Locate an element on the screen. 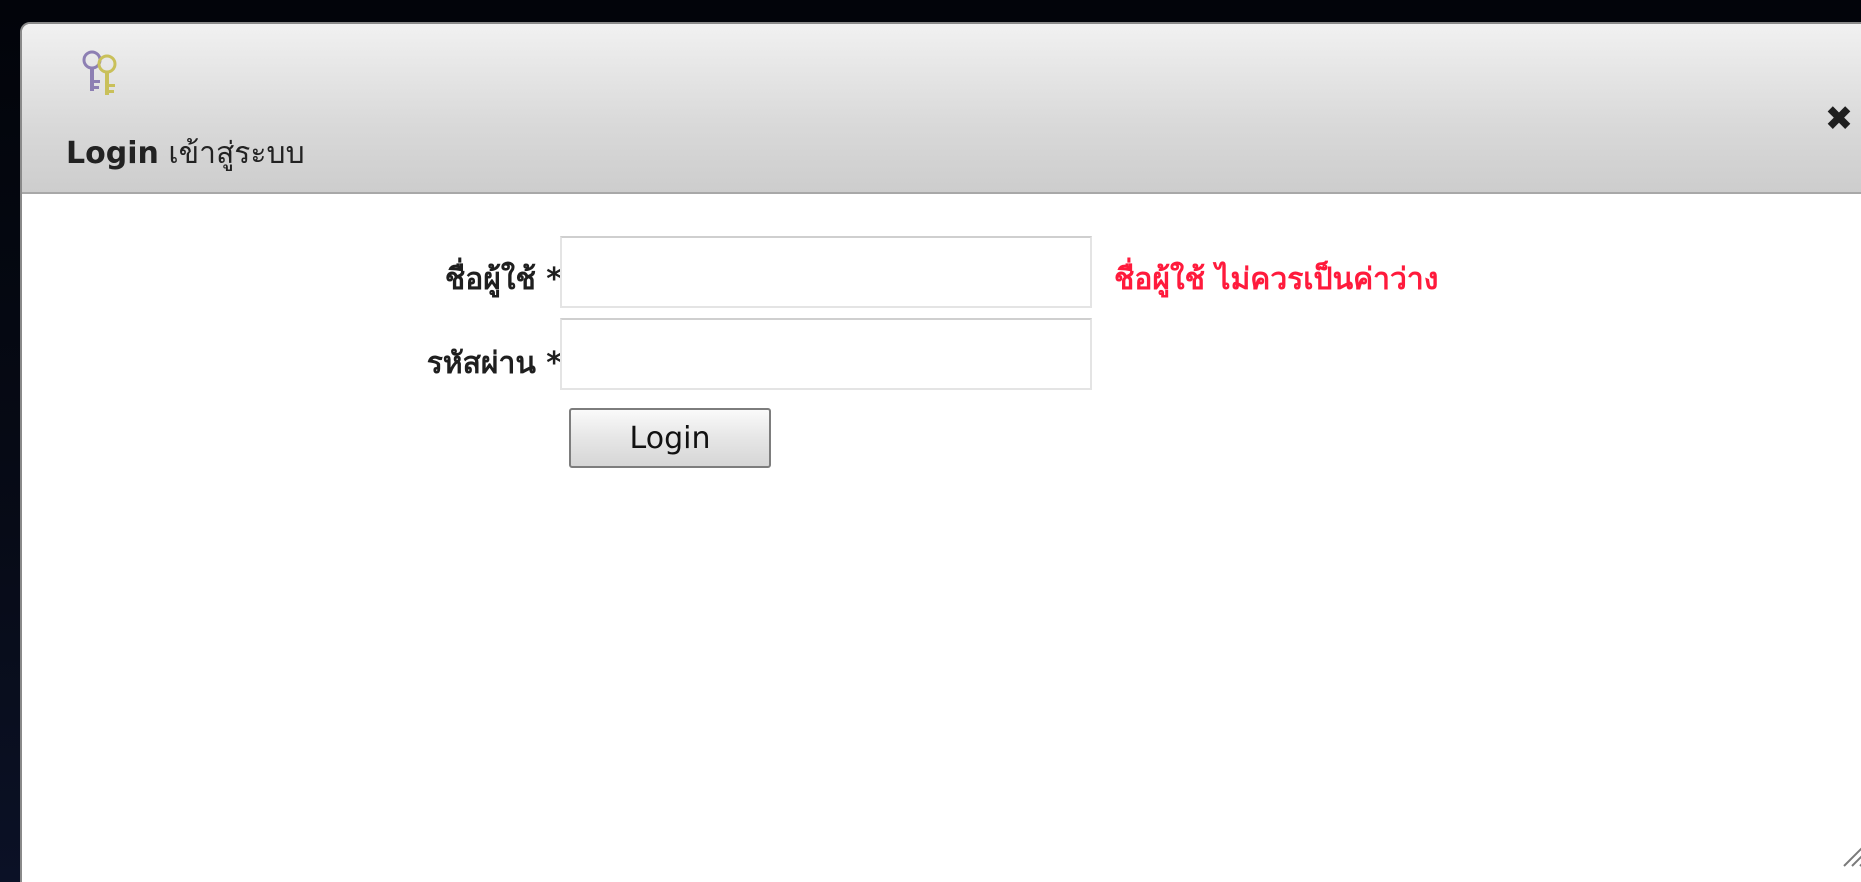 The image size is (1861, 882). dialog-title: Login เข้าสู่ระบบ is located at coordinates (185, 153).